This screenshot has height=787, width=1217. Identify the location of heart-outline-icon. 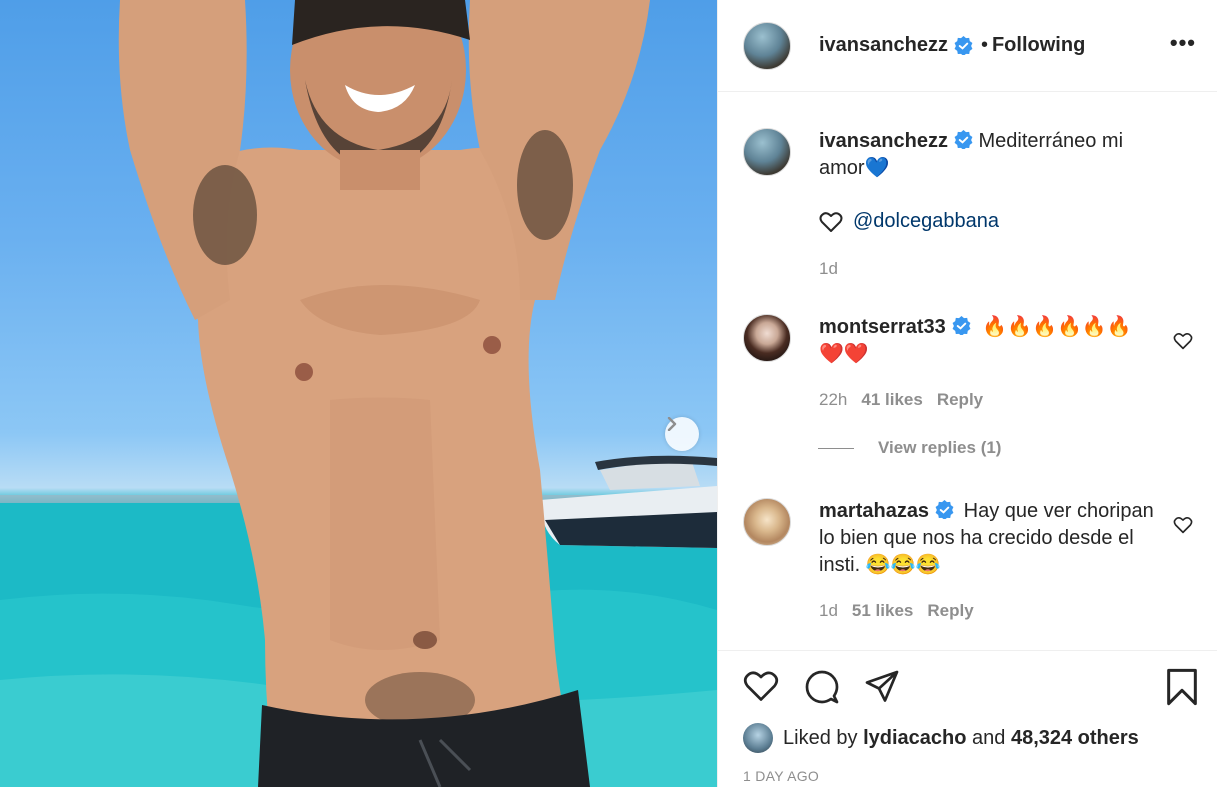
(831, 221).